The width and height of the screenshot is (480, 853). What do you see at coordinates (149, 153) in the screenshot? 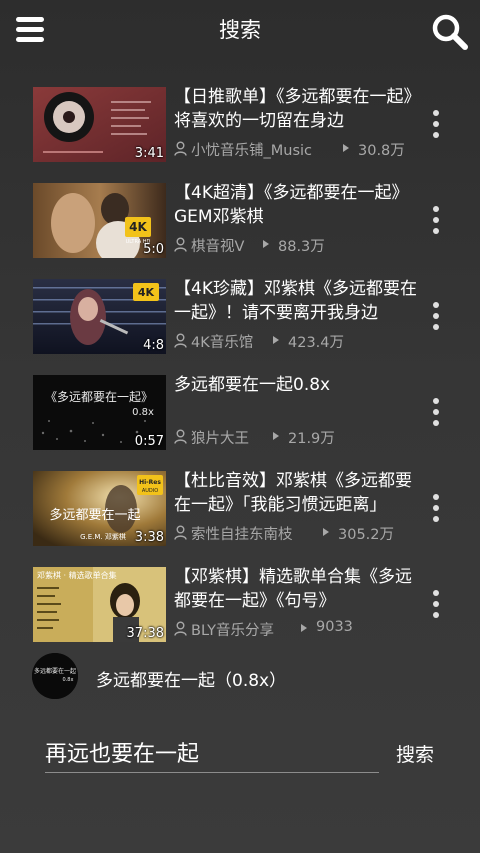
I see `video-duration: 3:41` at bounding box center [149, 153].